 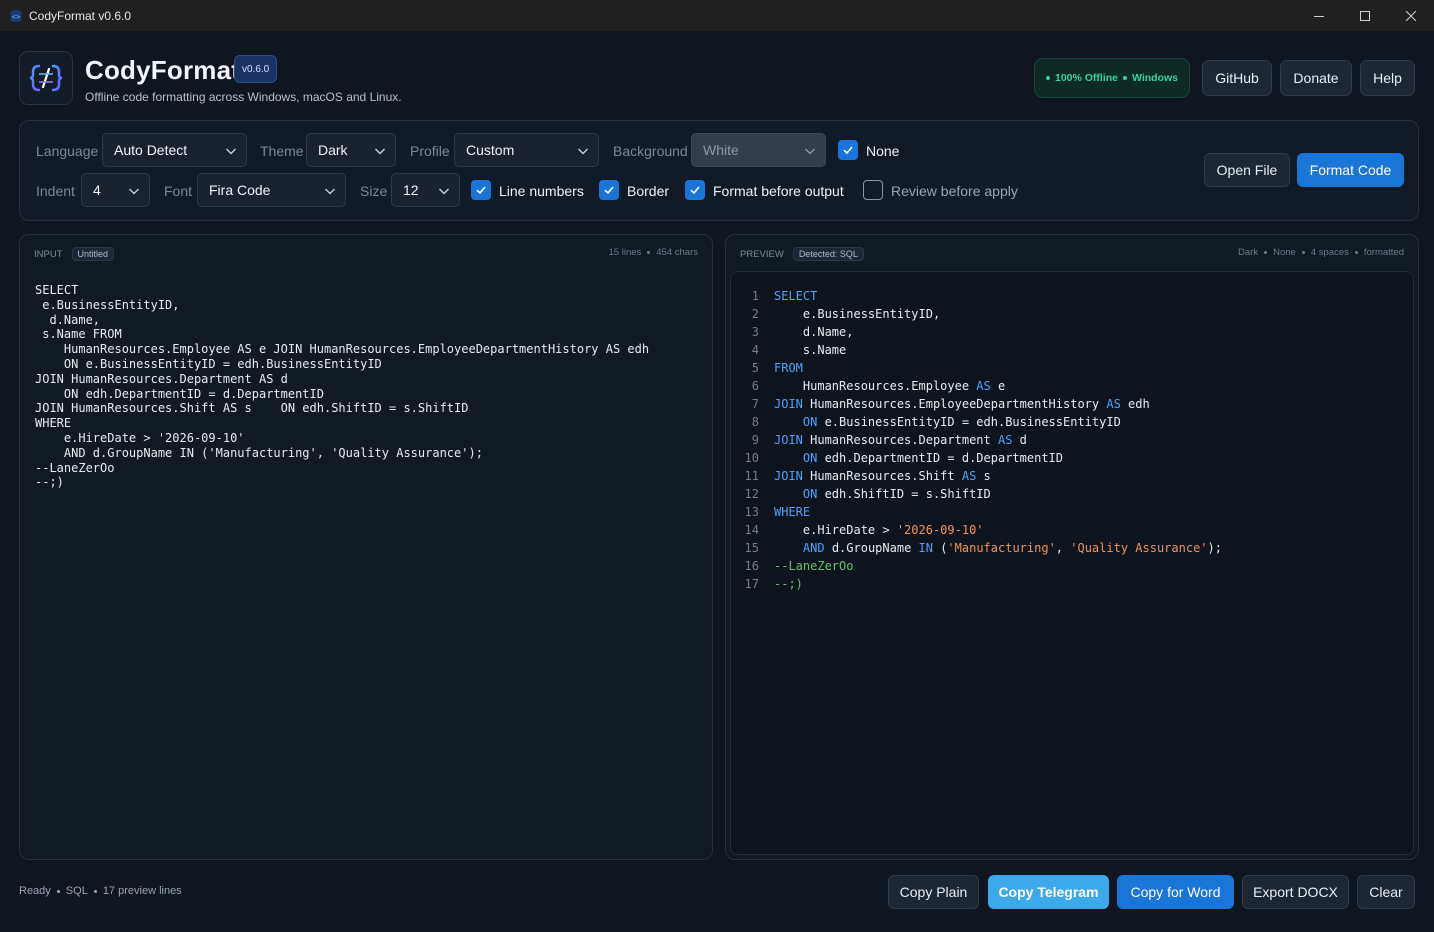 I want to click on copy-plain-button: Copy Plain, so click(x=933, y=892).